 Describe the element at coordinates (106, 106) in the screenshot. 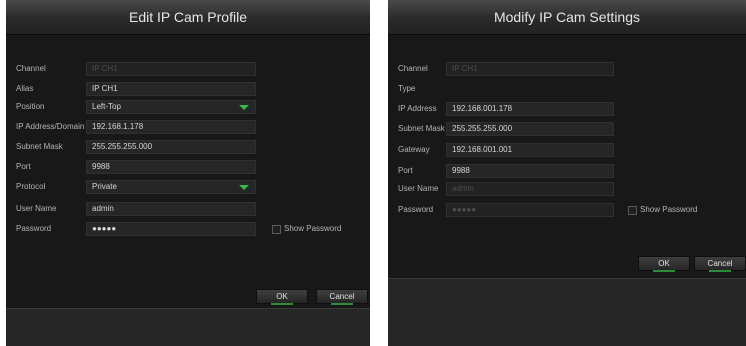

I see `position-value: Left-Top` at that location.